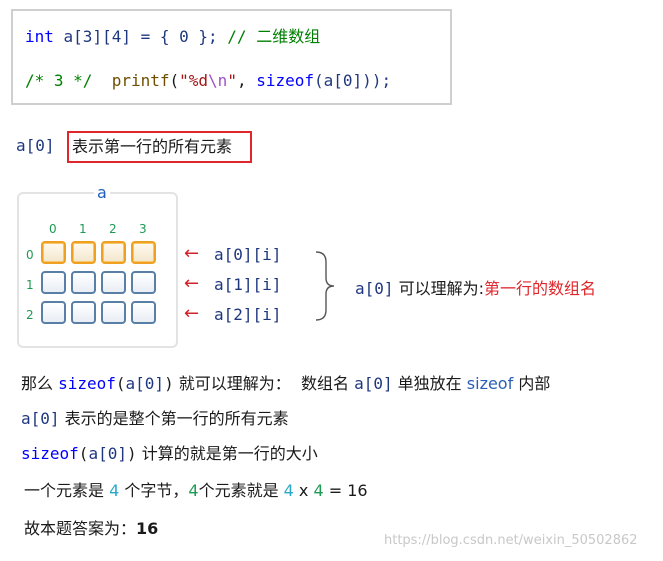  What do you see at coordinates (303, 490) in the screenshot?
I see `text: x` at bounding box center [303, 490].